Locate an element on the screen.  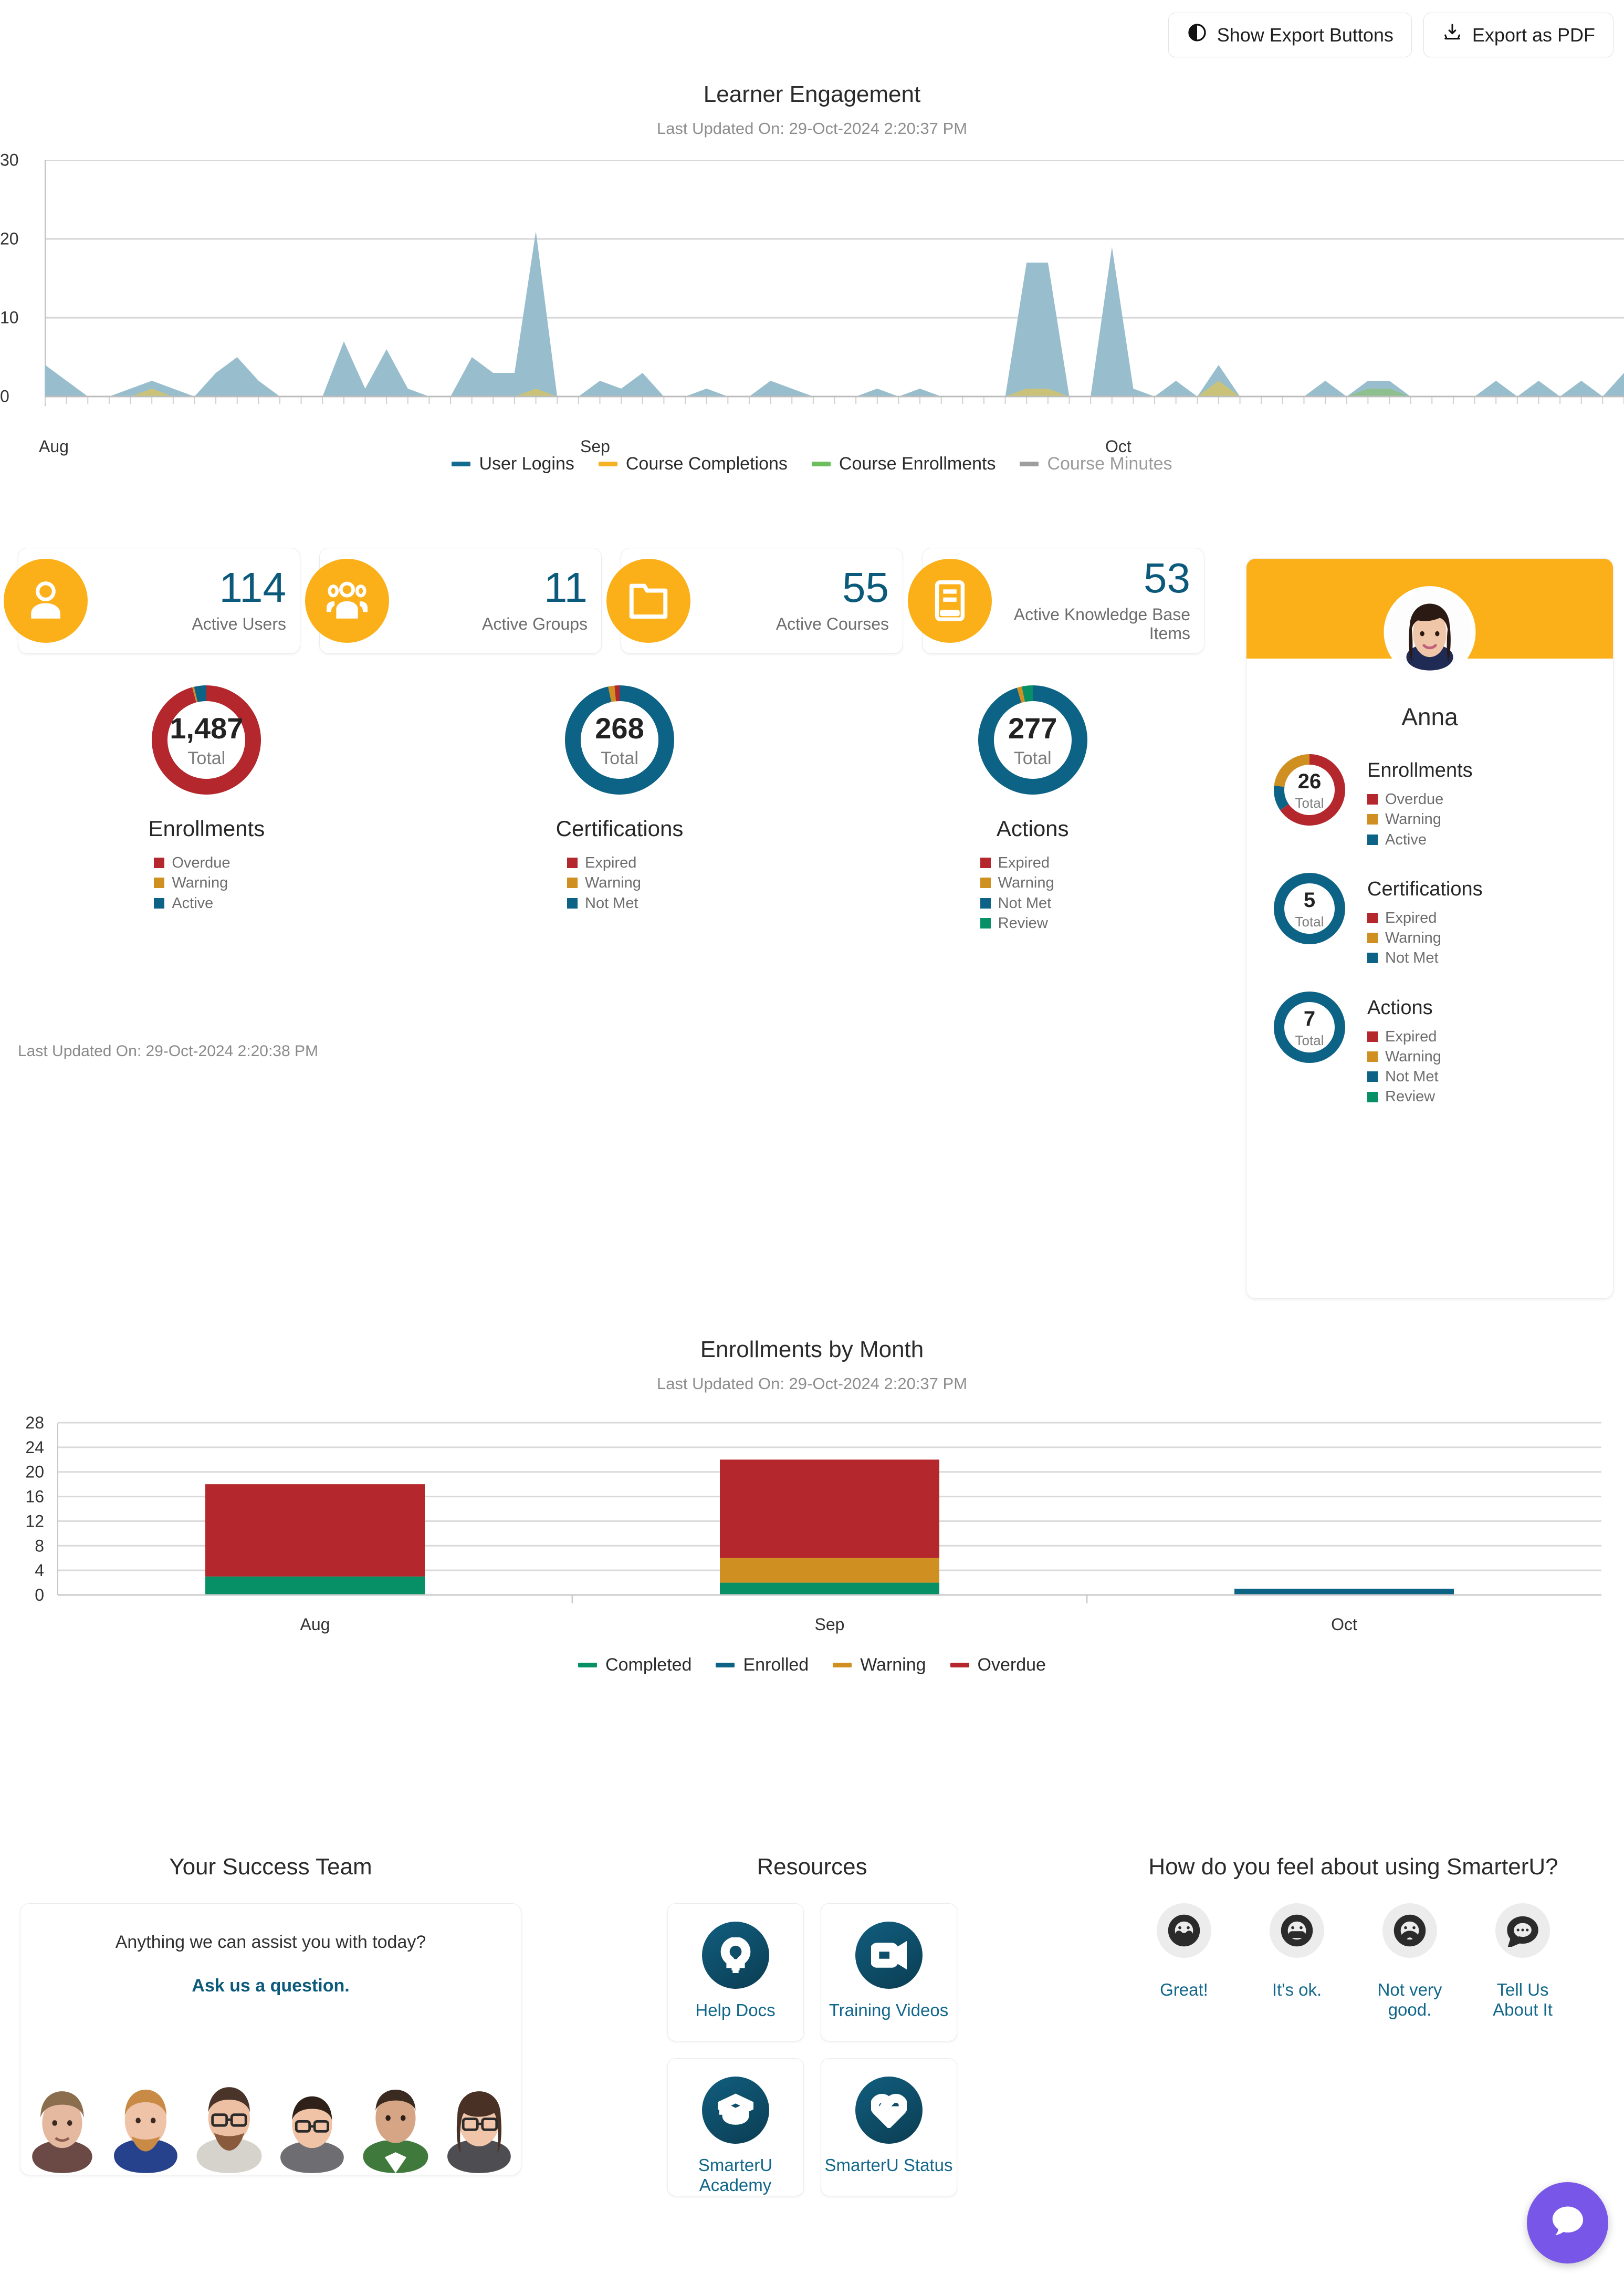
stat-text: 53 Active Knowledge Base Items is located at coordinates (1102, 600).